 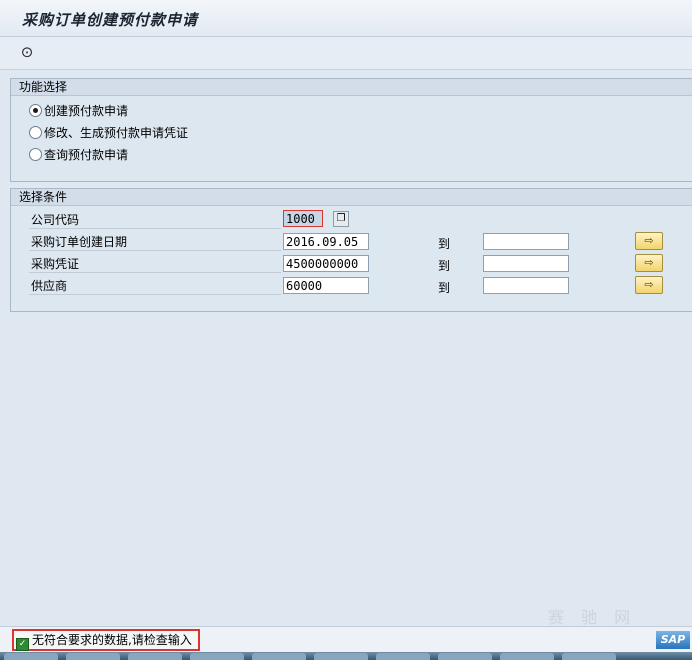 I want to click on status-bar: ✓ 无符合要求的数据,请检查输入 SAP, so click(x=346, y=639).